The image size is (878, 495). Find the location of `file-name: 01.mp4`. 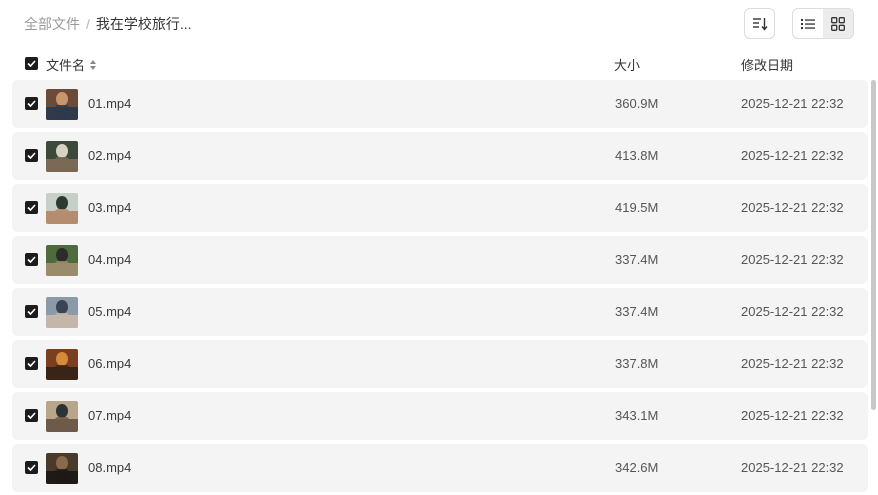

file-name: 01.mp4 is located at coordinates (109, 103).